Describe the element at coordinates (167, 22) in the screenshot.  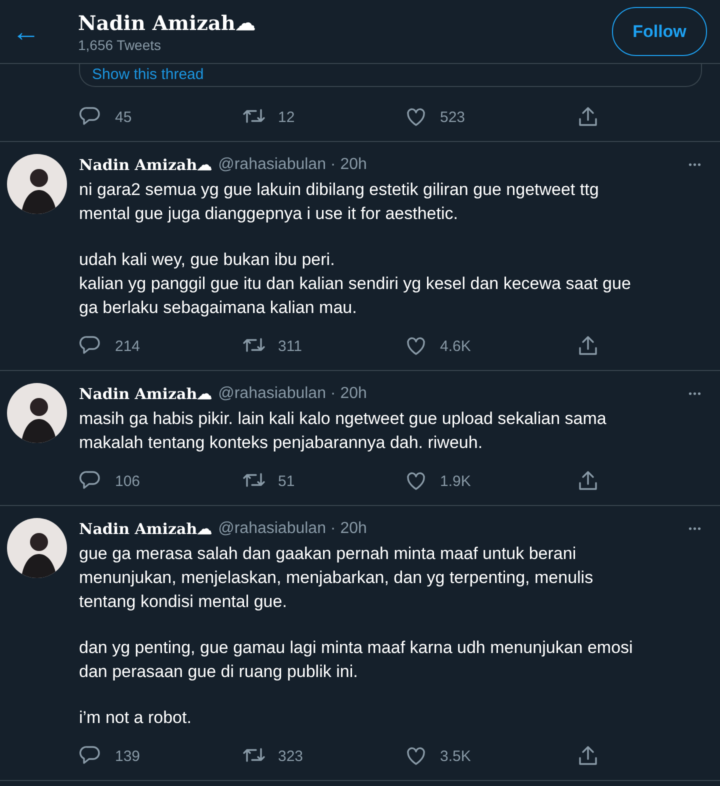
I see `profile-name: Nadin Amizah☁` at that location.